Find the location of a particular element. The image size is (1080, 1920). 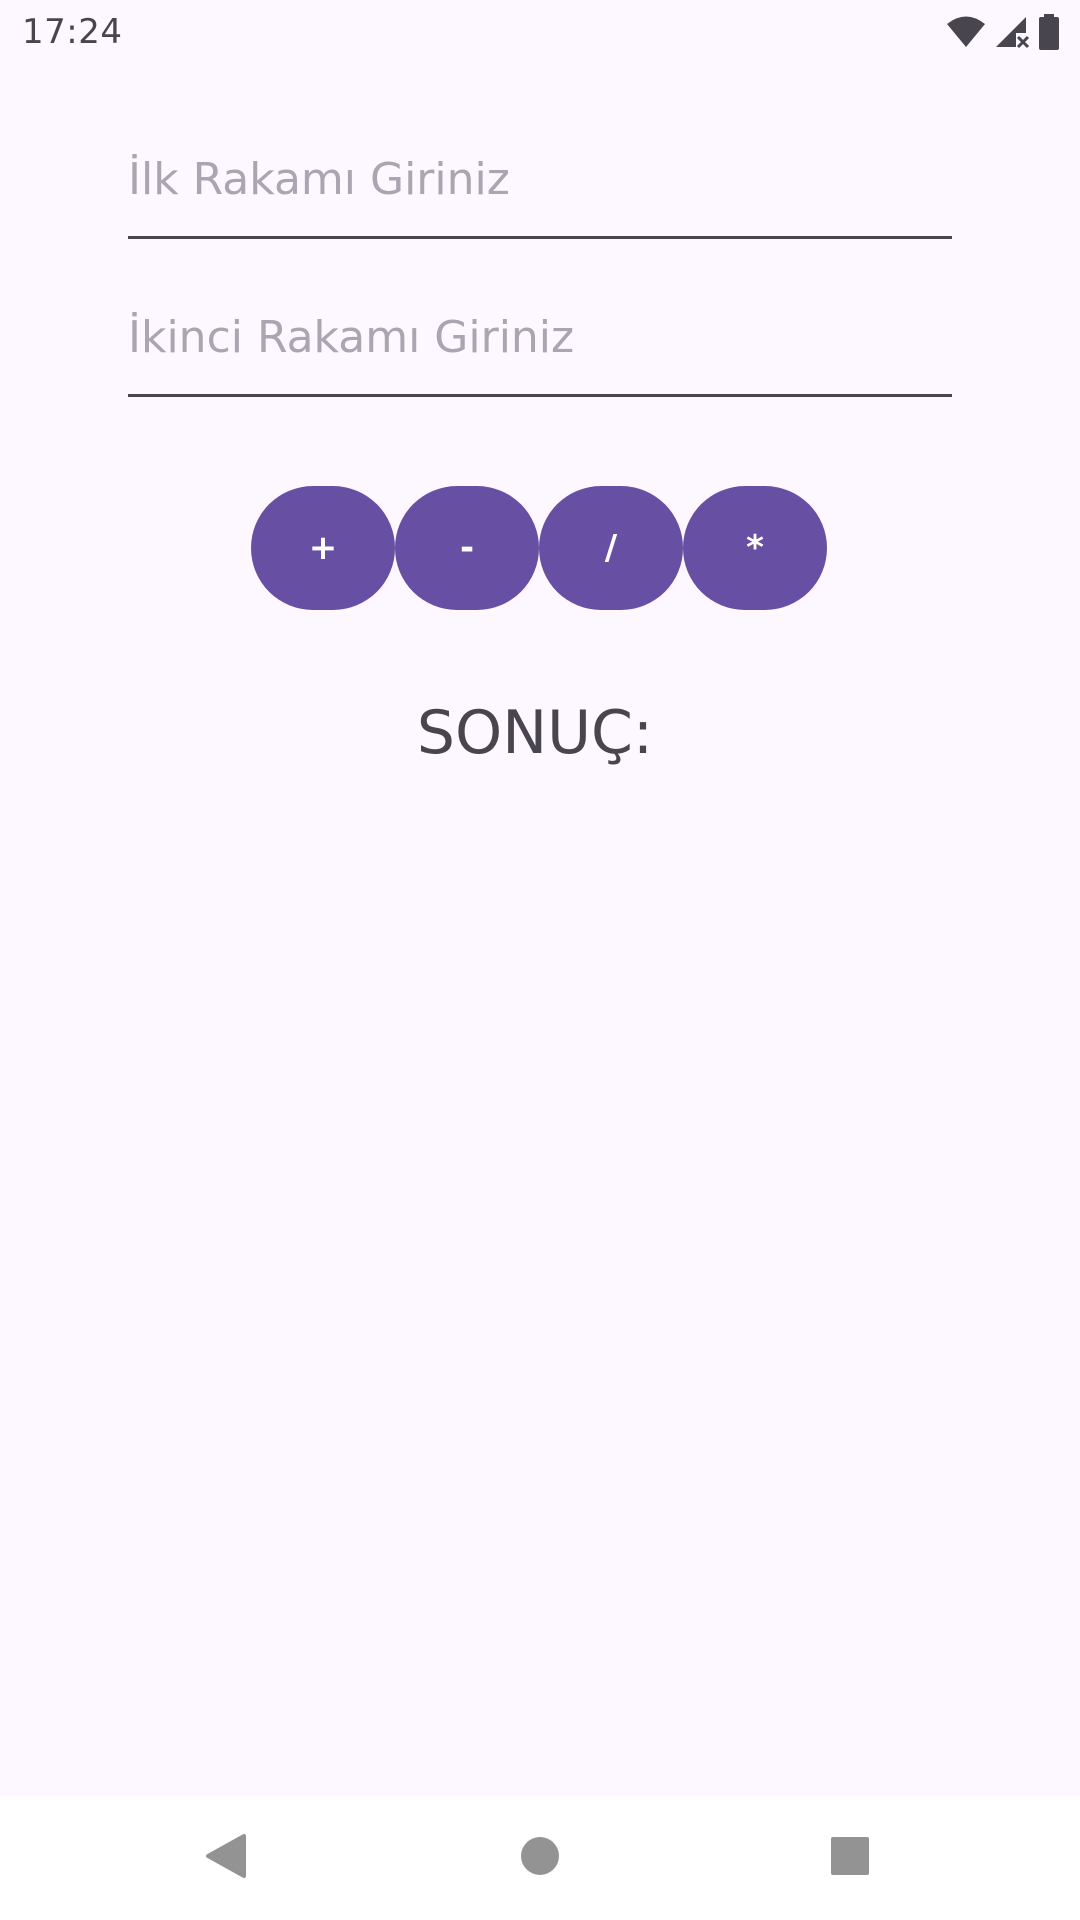

status-bar: 17:24 is located at coordinates (540, 33).